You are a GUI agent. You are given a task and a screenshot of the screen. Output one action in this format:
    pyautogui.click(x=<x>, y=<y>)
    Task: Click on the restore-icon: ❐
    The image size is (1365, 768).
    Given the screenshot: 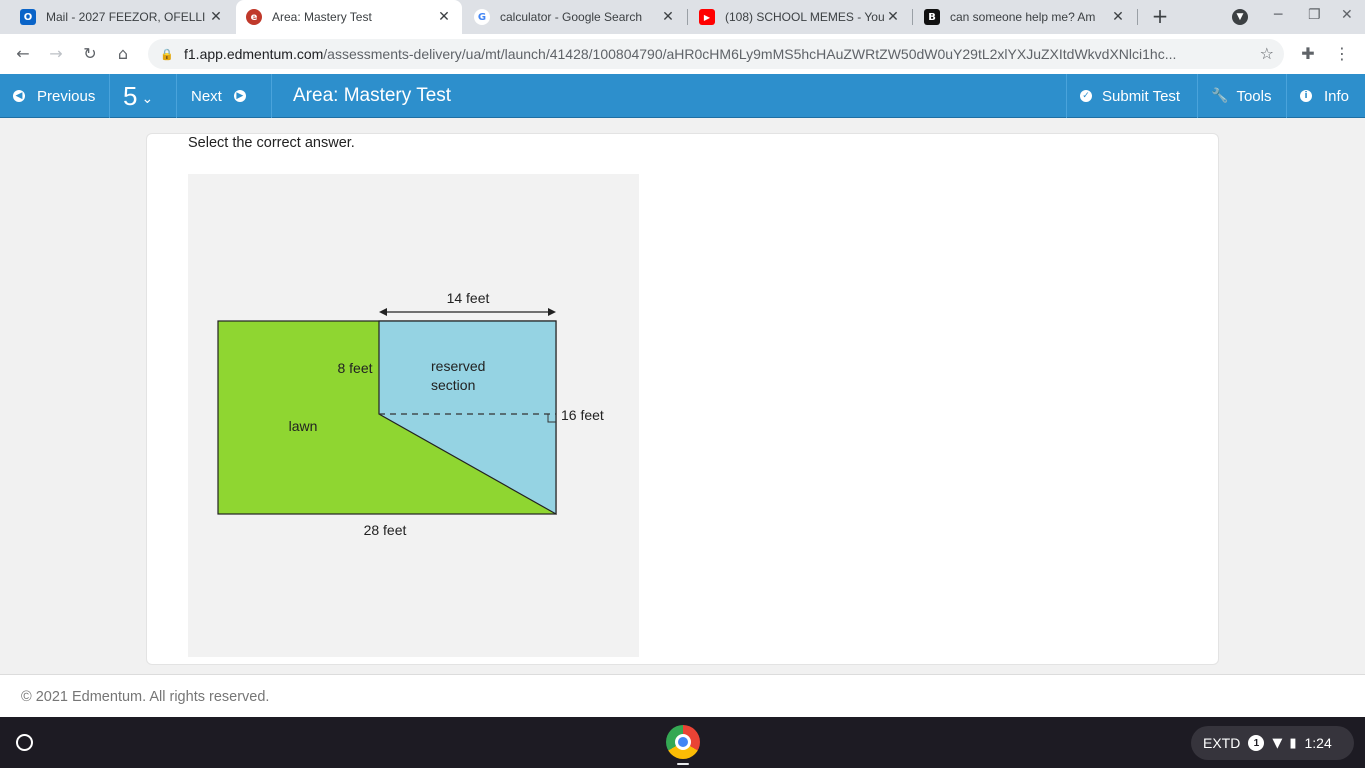 What is the action you would take?
    pyautogui.click(x=1314, y=15)
    